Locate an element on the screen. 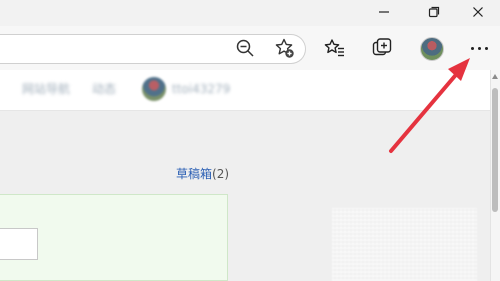  site-navigation is located at coordinates (245, 90).